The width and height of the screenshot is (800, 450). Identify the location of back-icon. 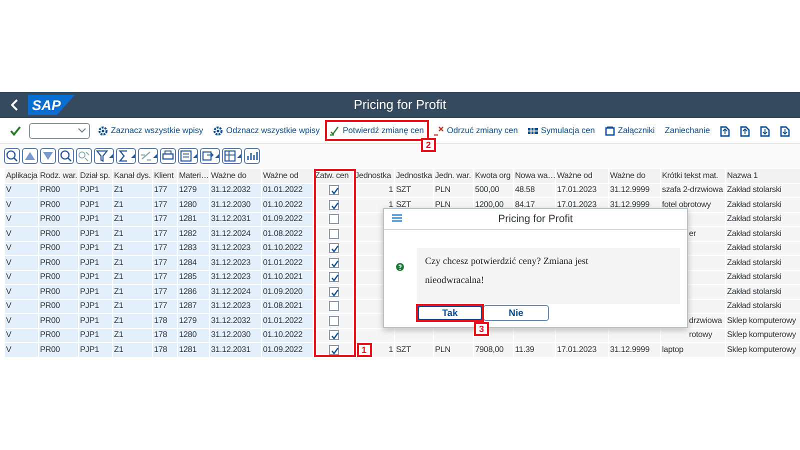
(15, 104).